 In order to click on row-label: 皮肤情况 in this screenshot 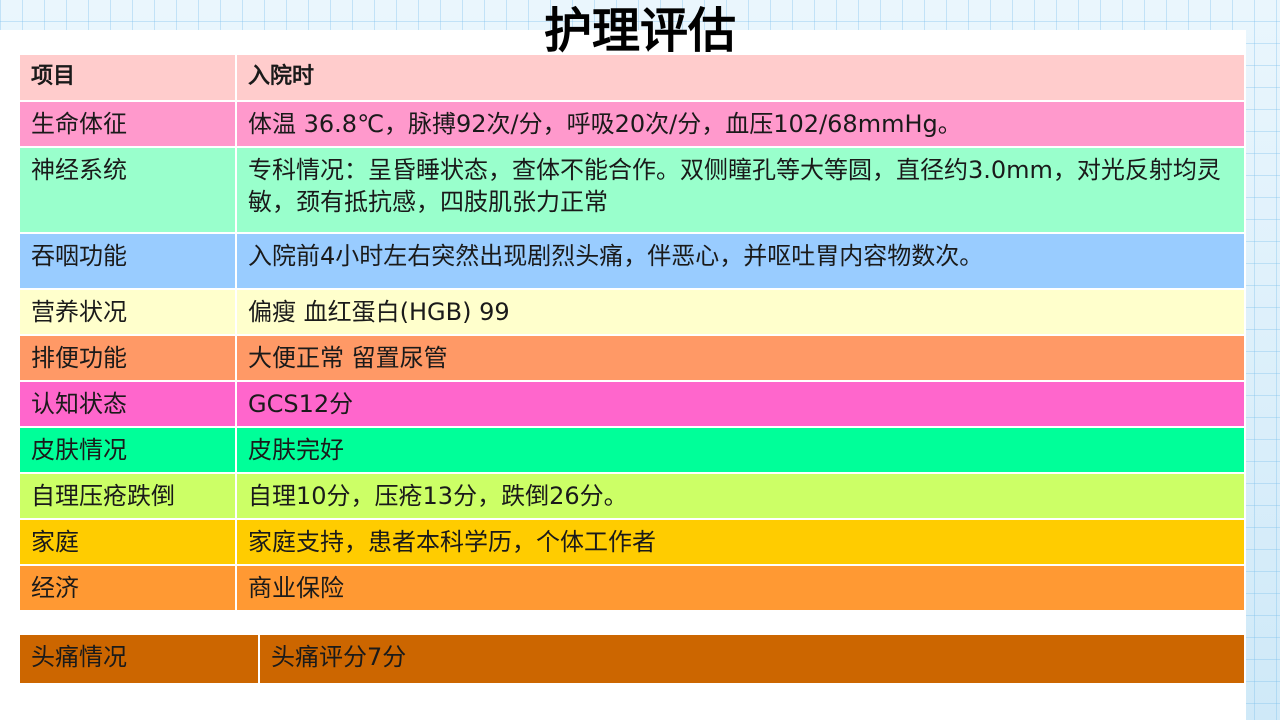, I will do `click(128, 450)`.